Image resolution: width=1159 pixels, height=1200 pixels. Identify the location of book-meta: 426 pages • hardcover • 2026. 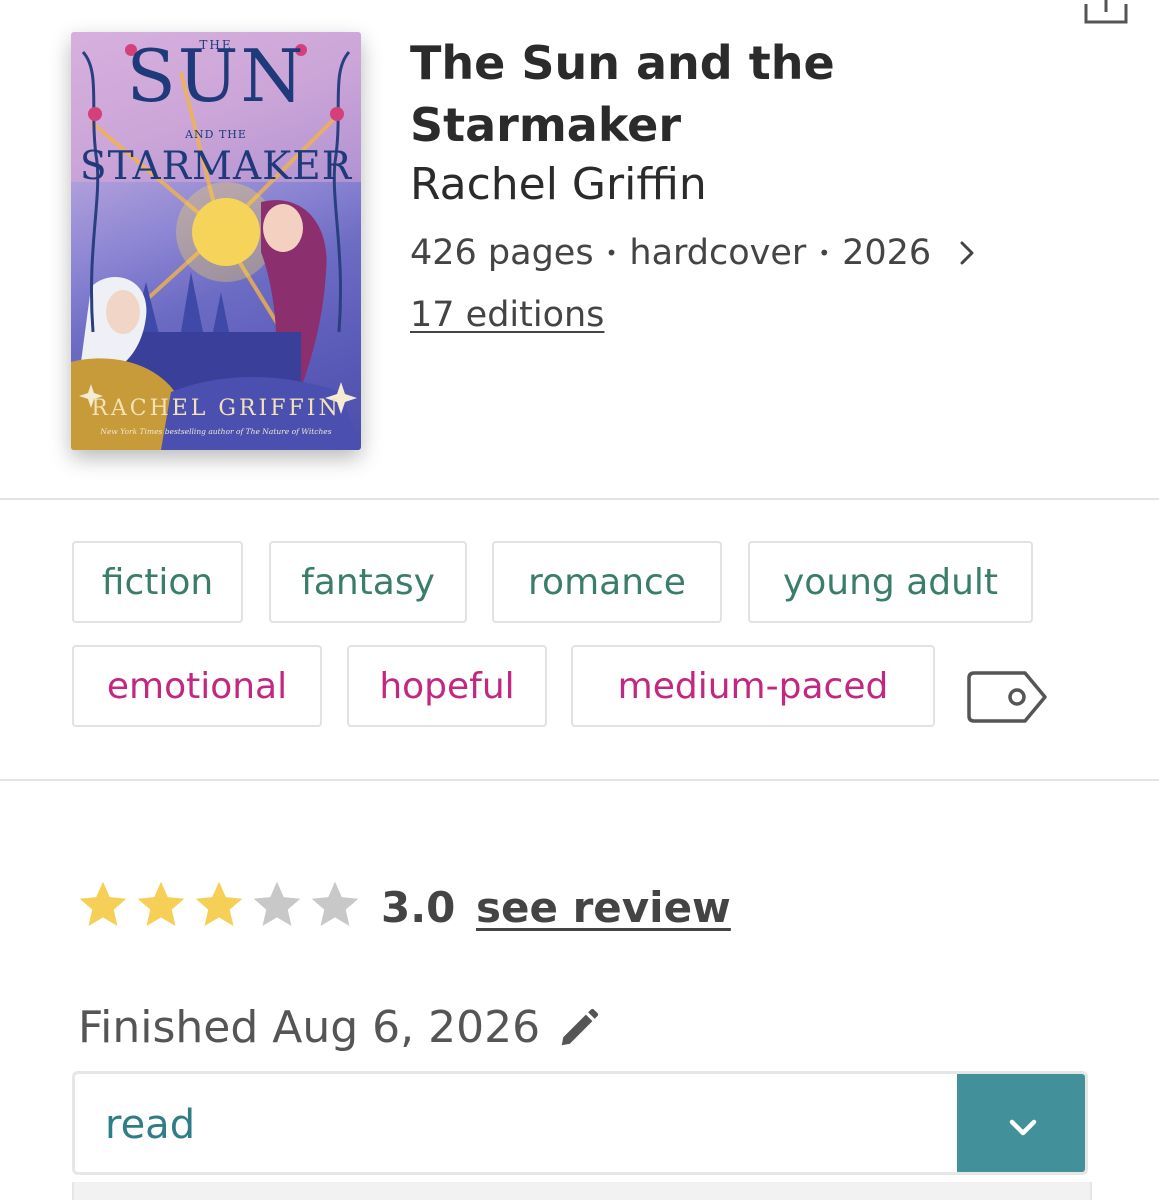
(697, 253).